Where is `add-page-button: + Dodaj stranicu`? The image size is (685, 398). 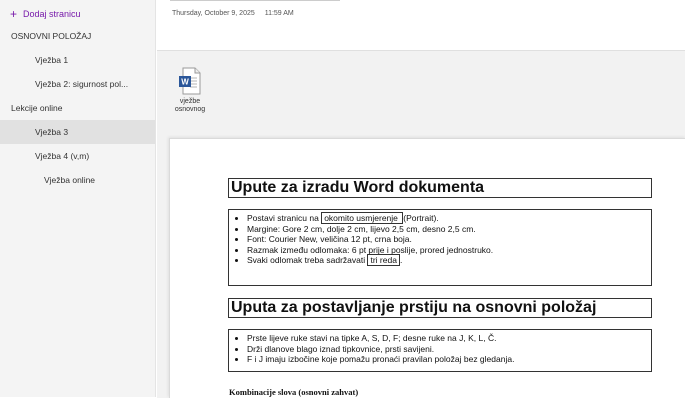 add-page-button: + Dodaj stranicu is located at coordinates (45, 14).